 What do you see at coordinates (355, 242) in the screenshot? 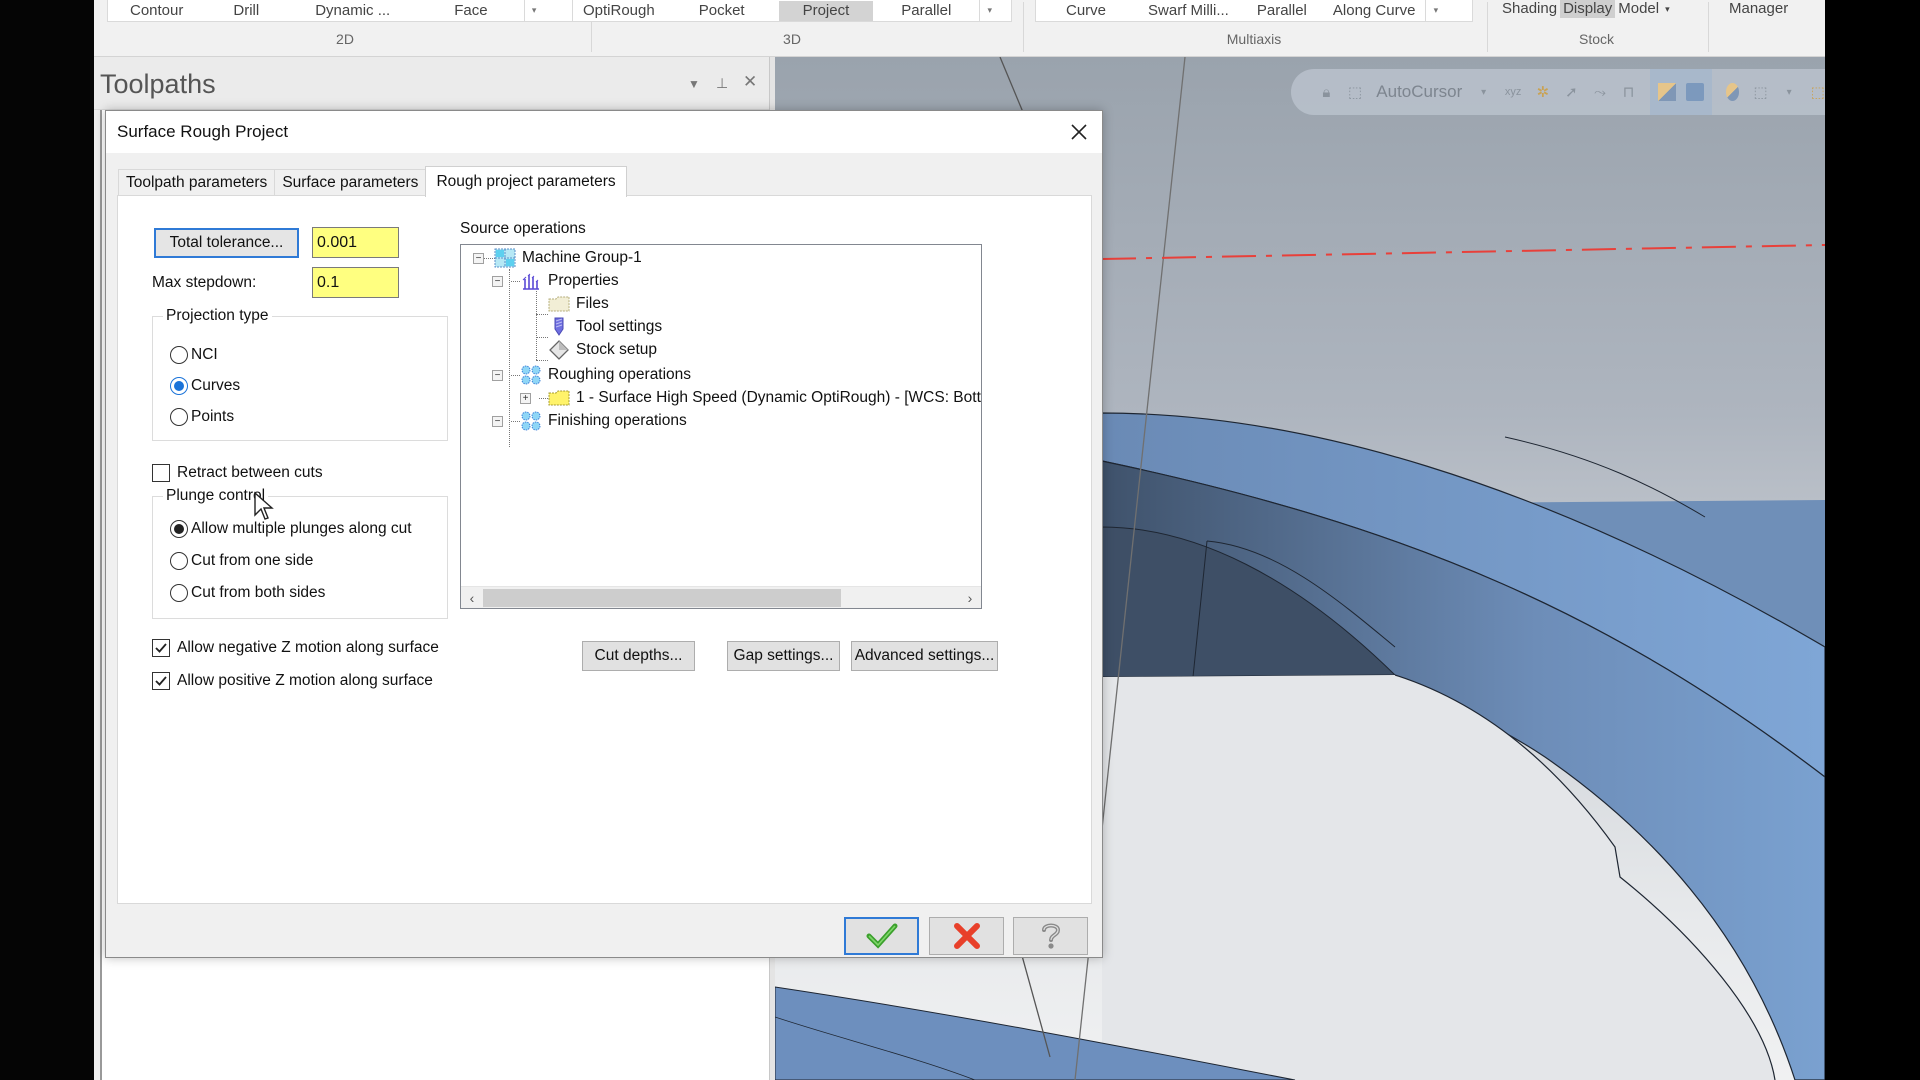
I see `total-tolerance-input` at bounding box center [355, 242].